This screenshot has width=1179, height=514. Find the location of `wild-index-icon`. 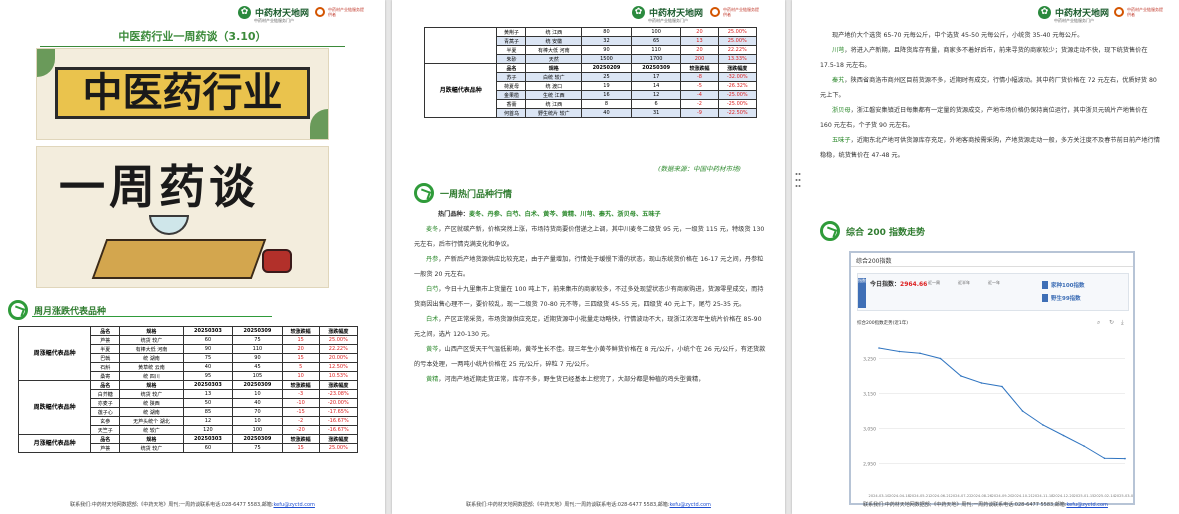

wild-index-icon is located at coordinates (1045, 298).